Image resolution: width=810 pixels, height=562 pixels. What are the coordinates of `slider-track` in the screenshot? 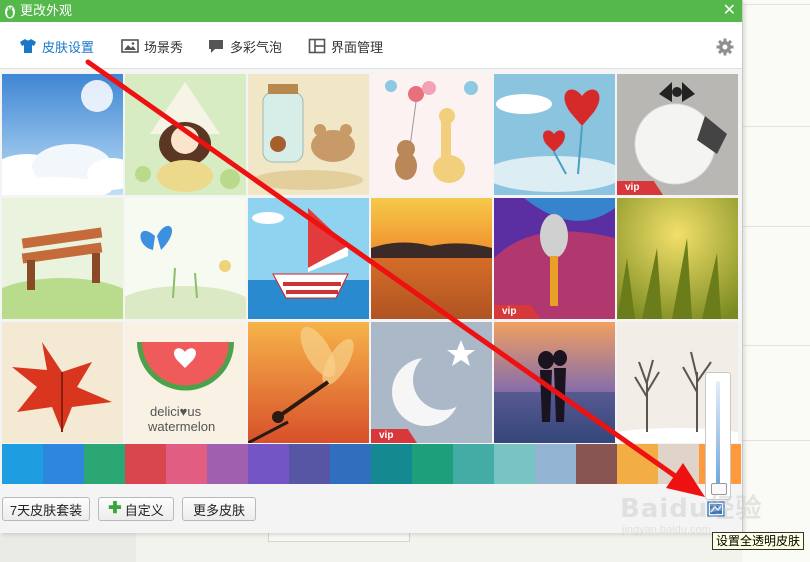 It's located at (718, 433).